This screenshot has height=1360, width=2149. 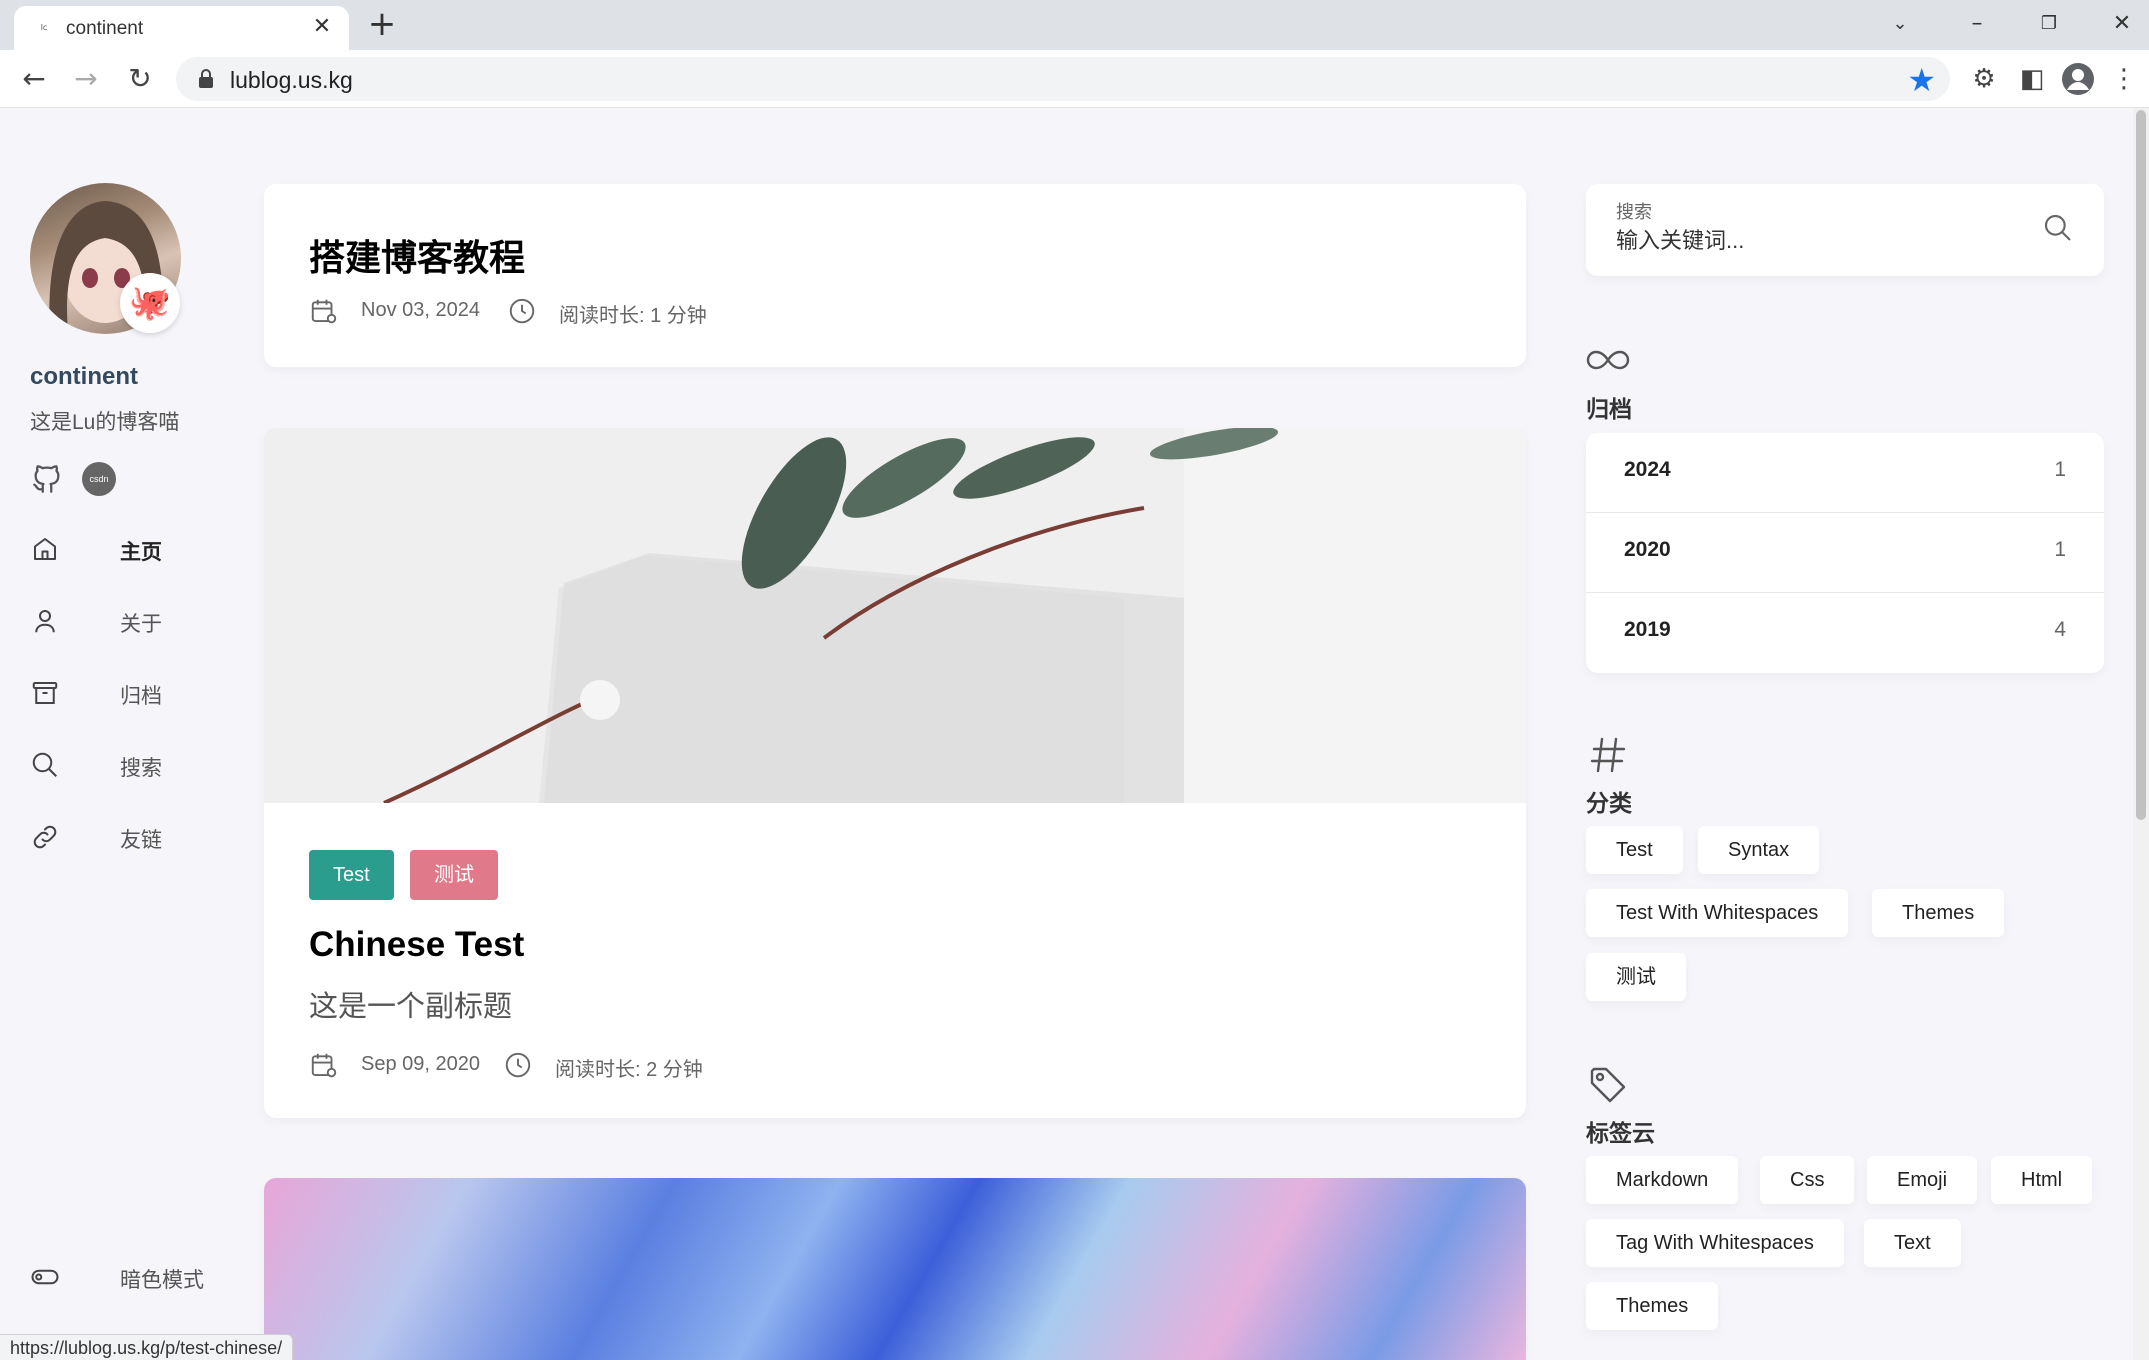 What do you see at coordinates (454, 875) in the screenshot?
I see `category-badge-ceshi: 测试` at bounding box center [454, 875].